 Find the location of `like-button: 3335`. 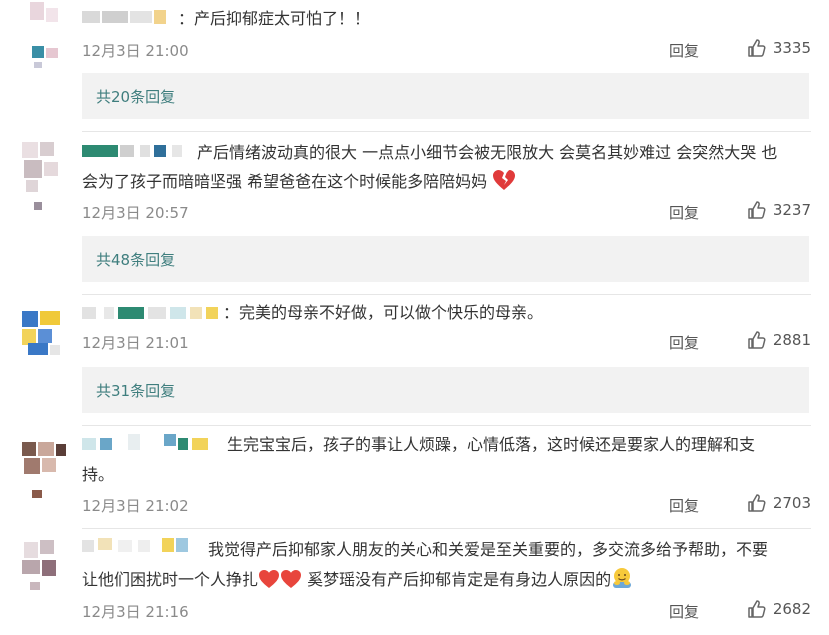

like-button: 3335 is located at coordinates (779, 48).